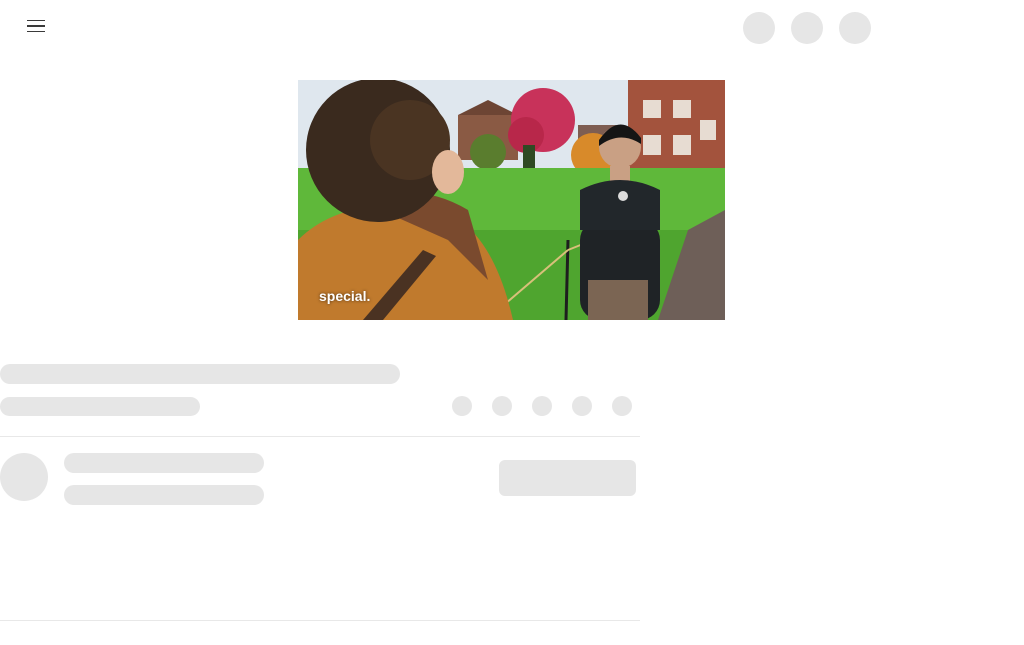  What do you see at coordinates (320, 436) in the screenshot?
I see `divider-top` at bounding box center [320, 436].